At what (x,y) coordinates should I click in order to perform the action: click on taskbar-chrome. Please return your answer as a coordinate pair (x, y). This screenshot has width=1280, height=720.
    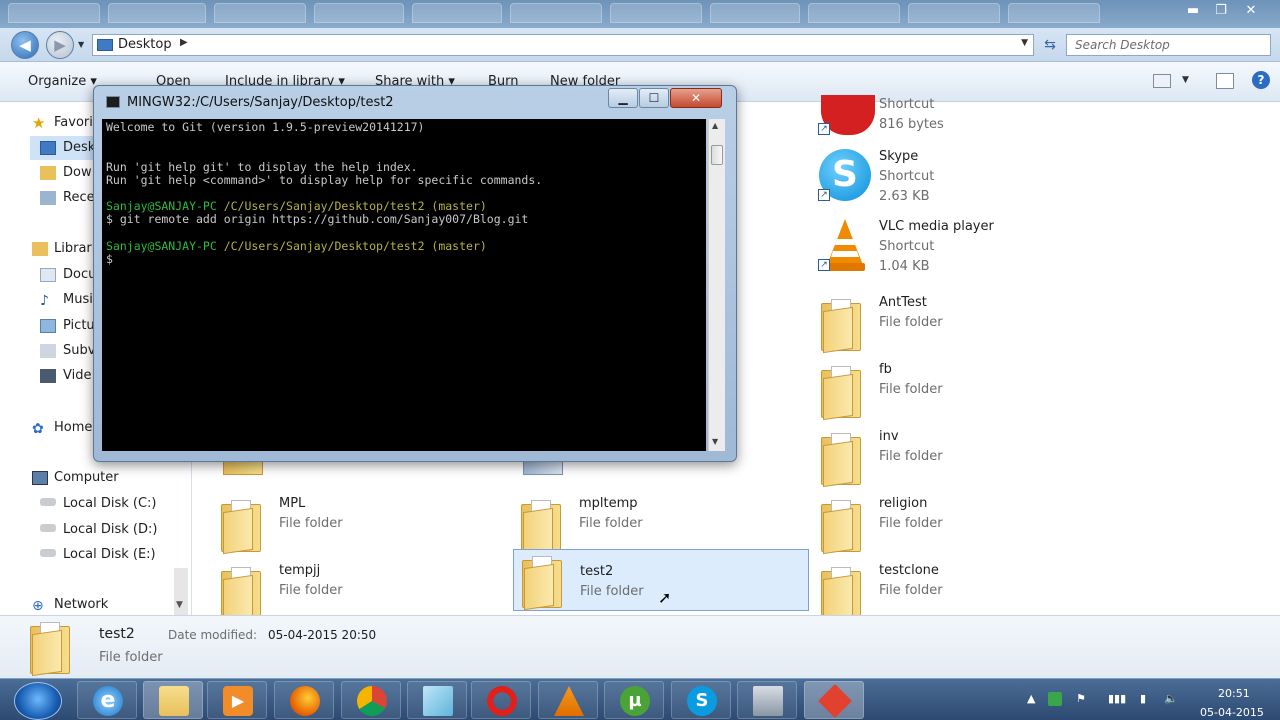
    Looking at the image, I should click on (371, 700).